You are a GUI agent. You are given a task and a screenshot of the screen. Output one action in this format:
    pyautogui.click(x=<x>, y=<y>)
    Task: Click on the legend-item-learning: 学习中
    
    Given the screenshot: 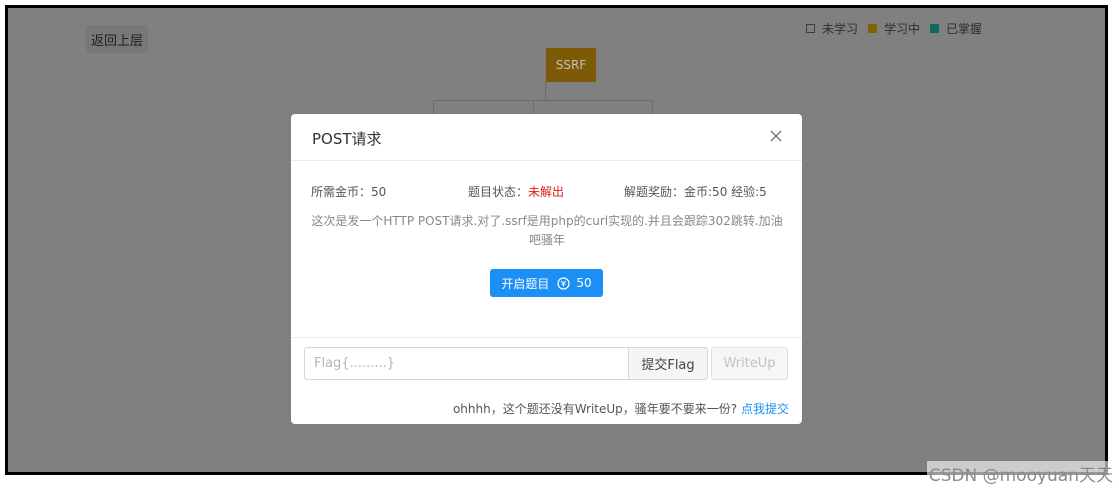 What is the action you would take?
    pyautogui.click(x=893, y=28)
    